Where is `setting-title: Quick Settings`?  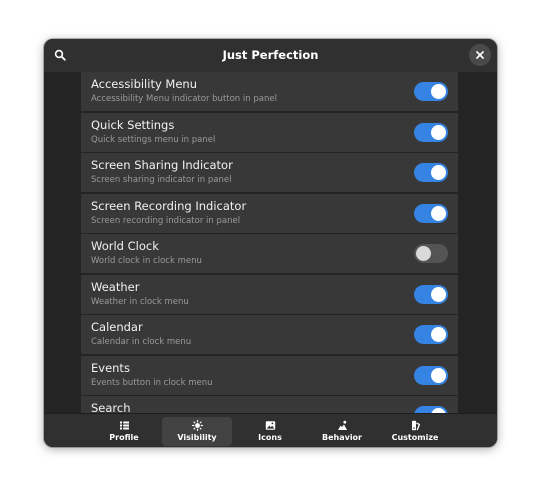 setting-title: Quick Settings is located at coordinates (133, 124).